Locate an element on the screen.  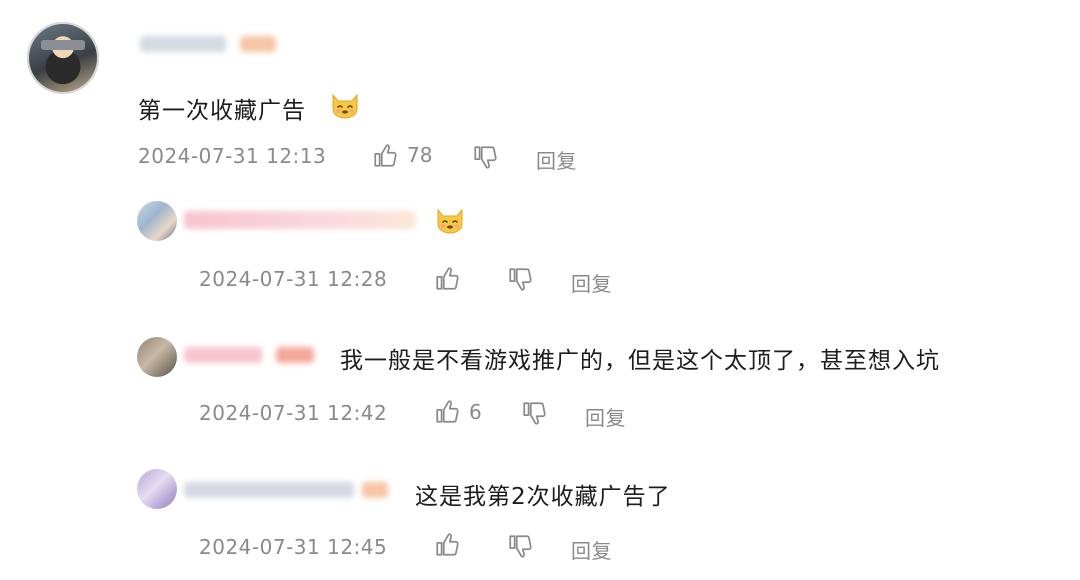
comment-text: 我一般是不看游戏推广的，但是这个太顶了，甚至想入坑 is located at coordinates (640, 361).